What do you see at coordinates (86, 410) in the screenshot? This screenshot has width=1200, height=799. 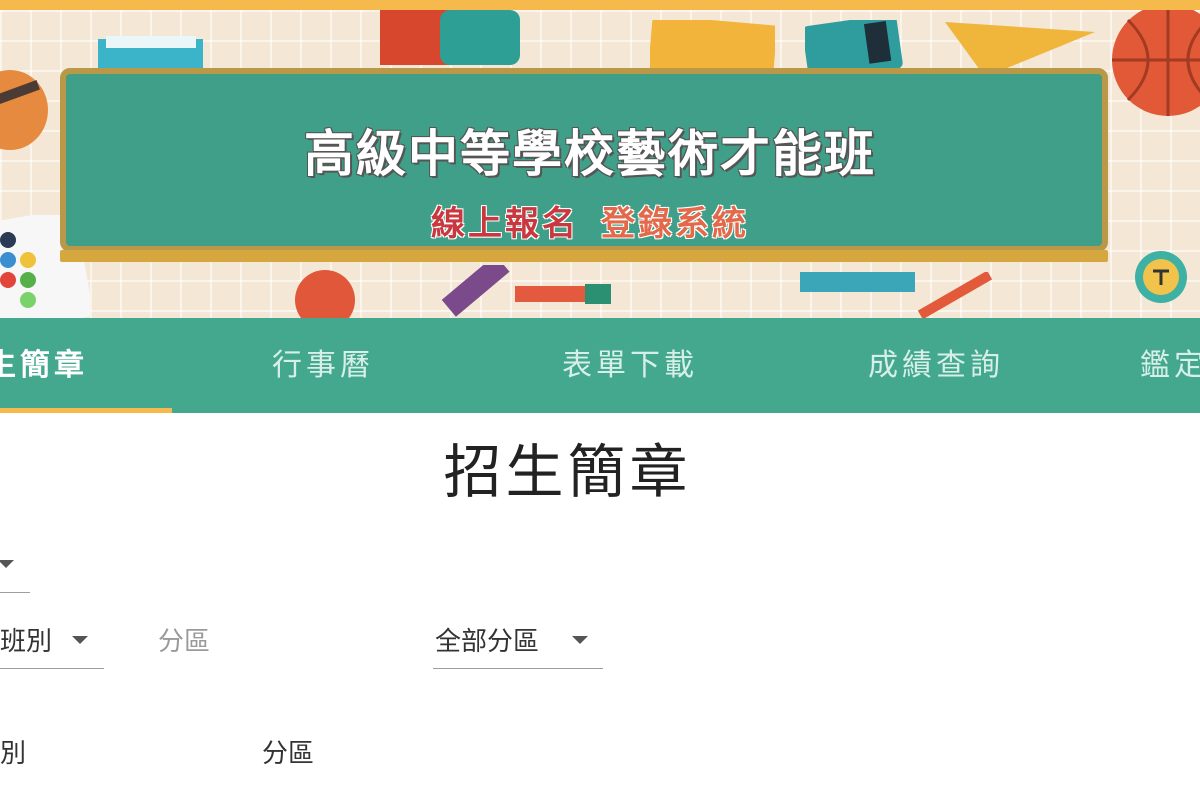 I see `active-tab-indicator` at bounding box center [86, 410].